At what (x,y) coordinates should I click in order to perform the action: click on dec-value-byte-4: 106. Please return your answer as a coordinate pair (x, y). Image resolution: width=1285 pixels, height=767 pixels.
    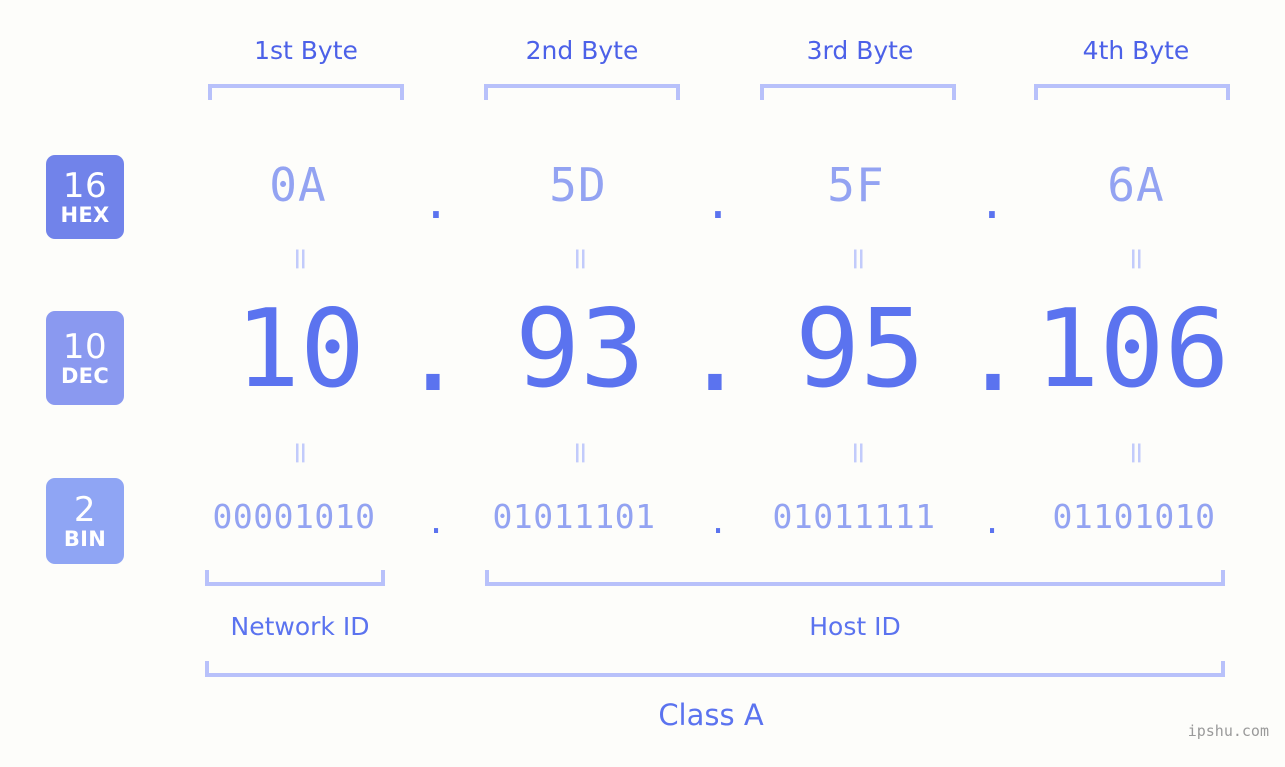
    Looking at the image, I should click on (1132, 349).